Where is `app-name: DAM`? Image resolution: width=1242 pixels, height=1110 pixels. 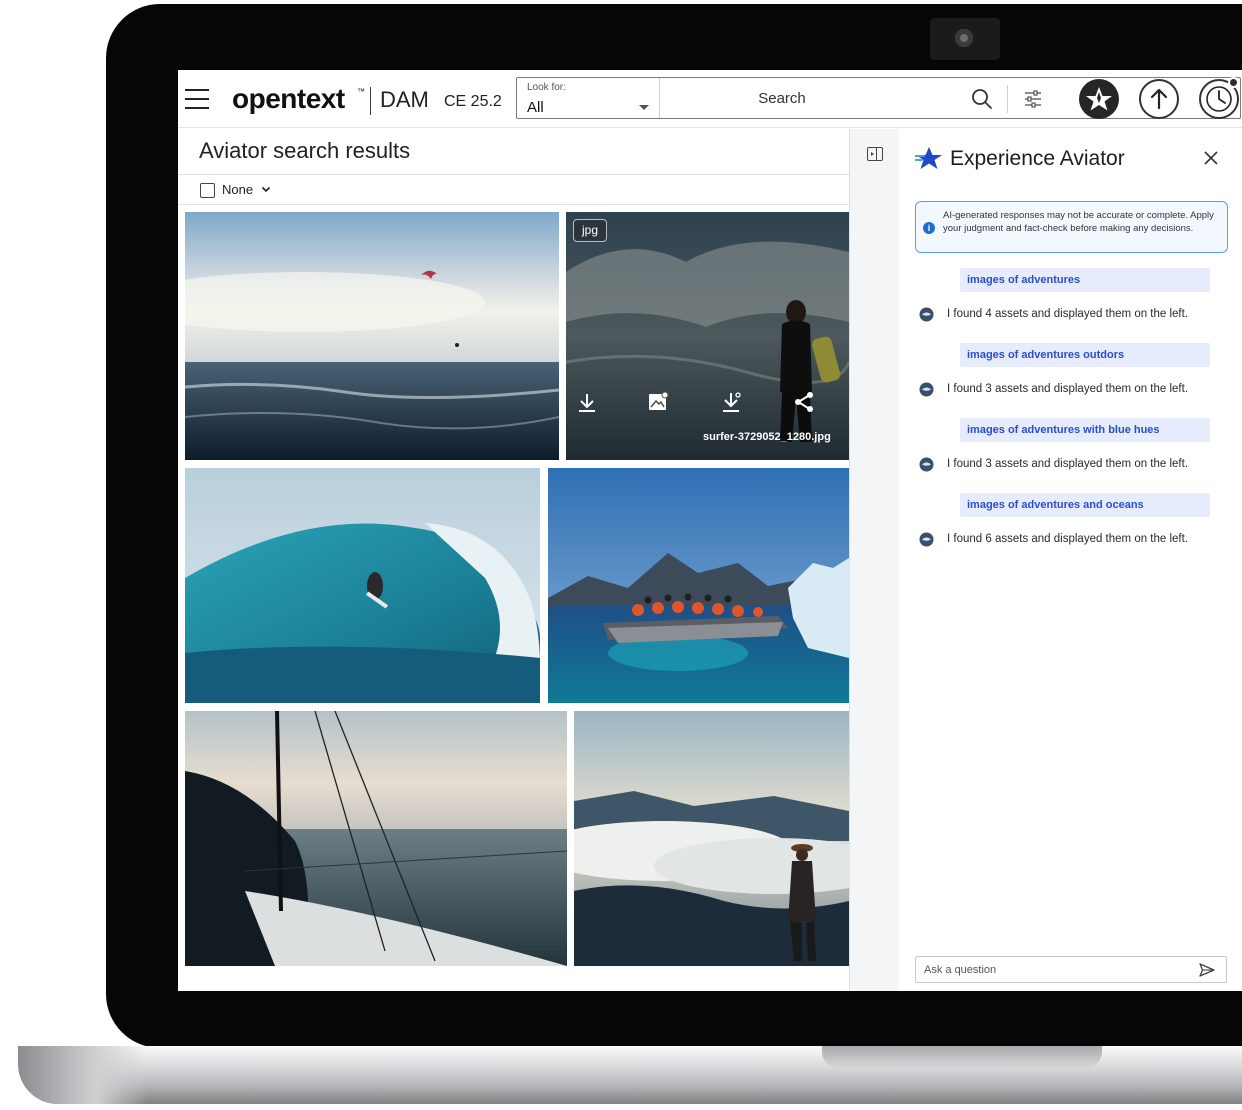 app-name: DAM is located at coordinates (404, 99).